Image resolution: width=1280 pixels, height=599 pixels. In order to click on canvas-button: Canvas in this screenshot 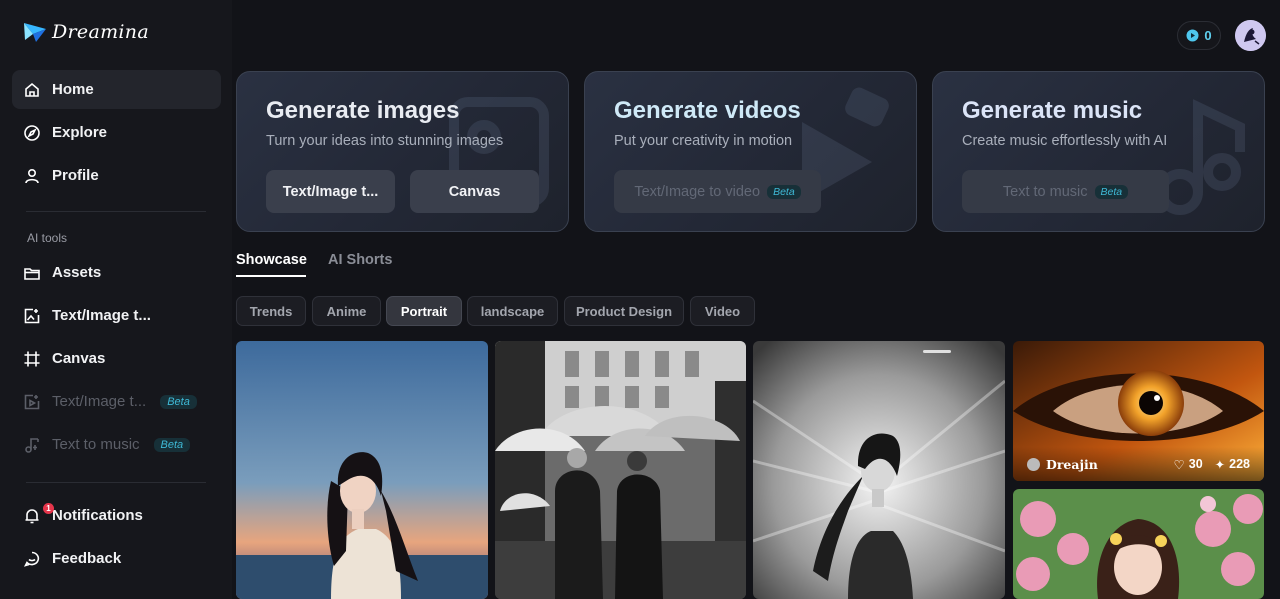, I will do `click(474, 191)`.